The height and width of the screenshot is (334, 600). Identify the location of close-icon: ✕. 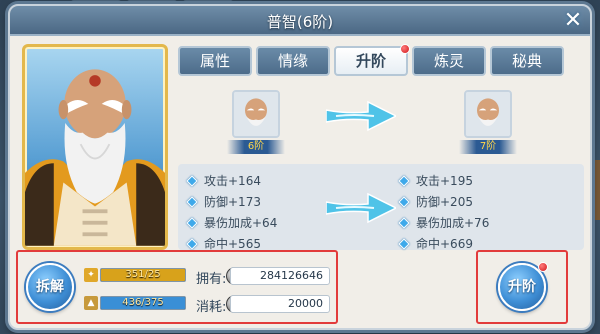
(573, 22).